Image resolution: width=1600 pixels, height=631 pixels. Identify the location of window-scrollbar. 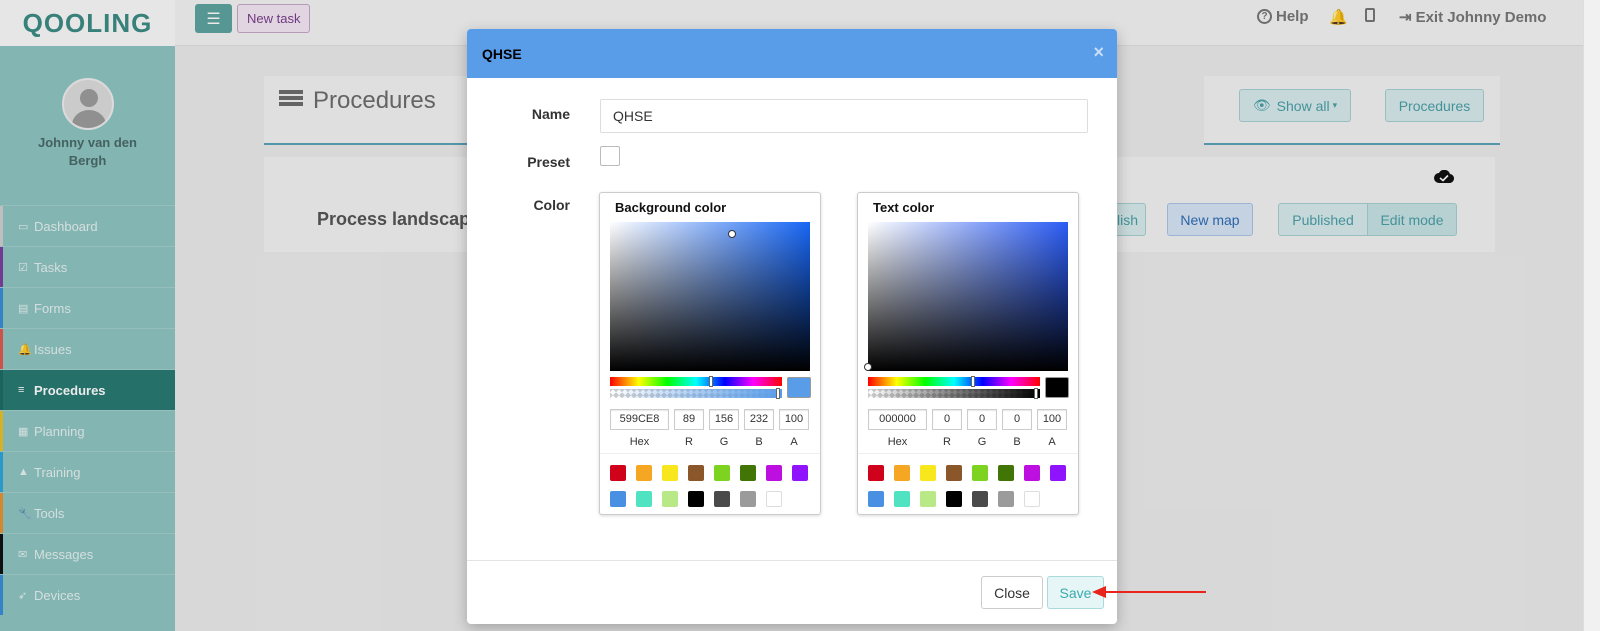
(1591, 315).